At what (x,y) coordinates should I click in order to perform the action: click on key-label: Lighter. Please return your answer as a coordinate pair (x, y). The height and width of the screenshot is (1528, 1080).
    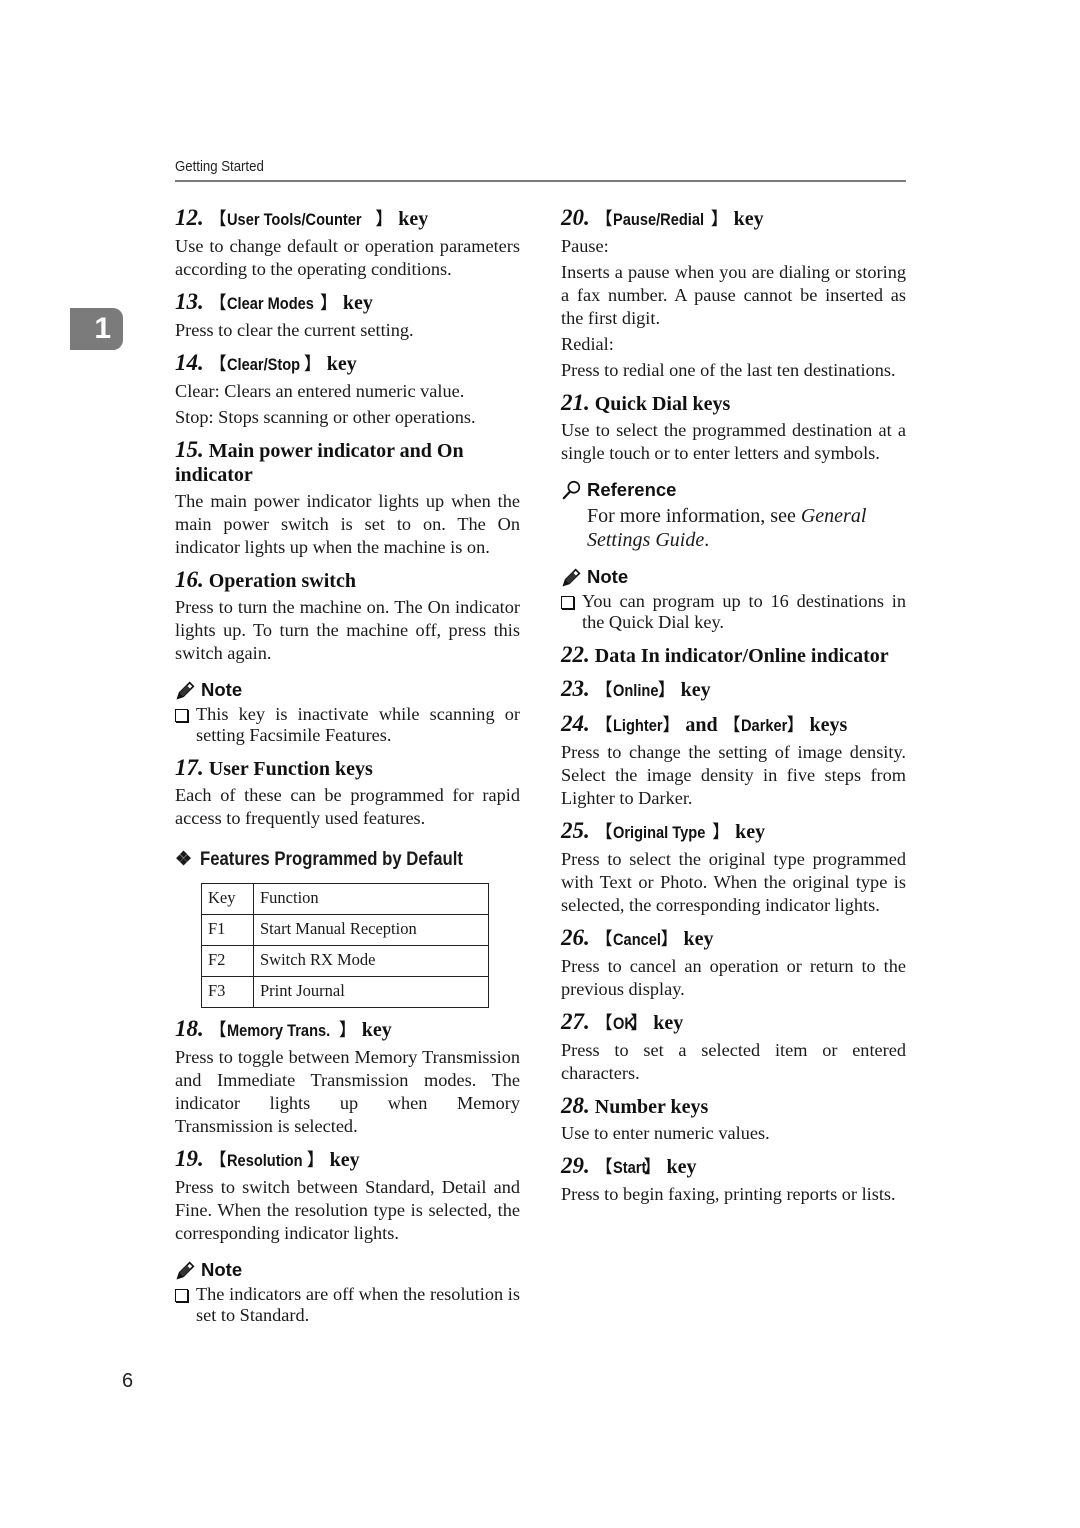
    Looking at the image, I should click on (637, 725).